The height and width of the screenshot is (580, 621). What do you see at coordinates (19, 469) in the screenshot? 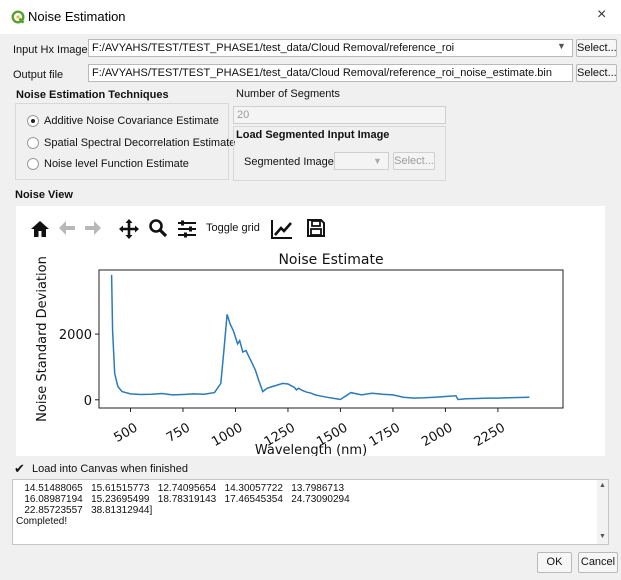
I see `load-canvas-checkbox: ✔` at bounding box center [19, 469].